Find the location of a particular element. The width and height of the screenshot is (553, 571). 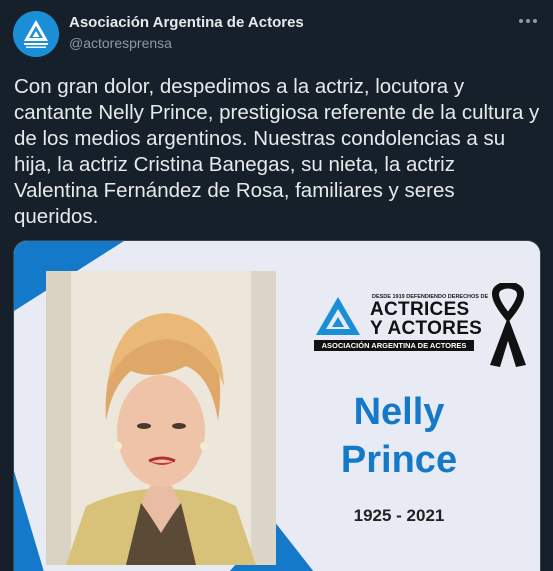

more-horizontal-icon is located at coordinates (528, 21).